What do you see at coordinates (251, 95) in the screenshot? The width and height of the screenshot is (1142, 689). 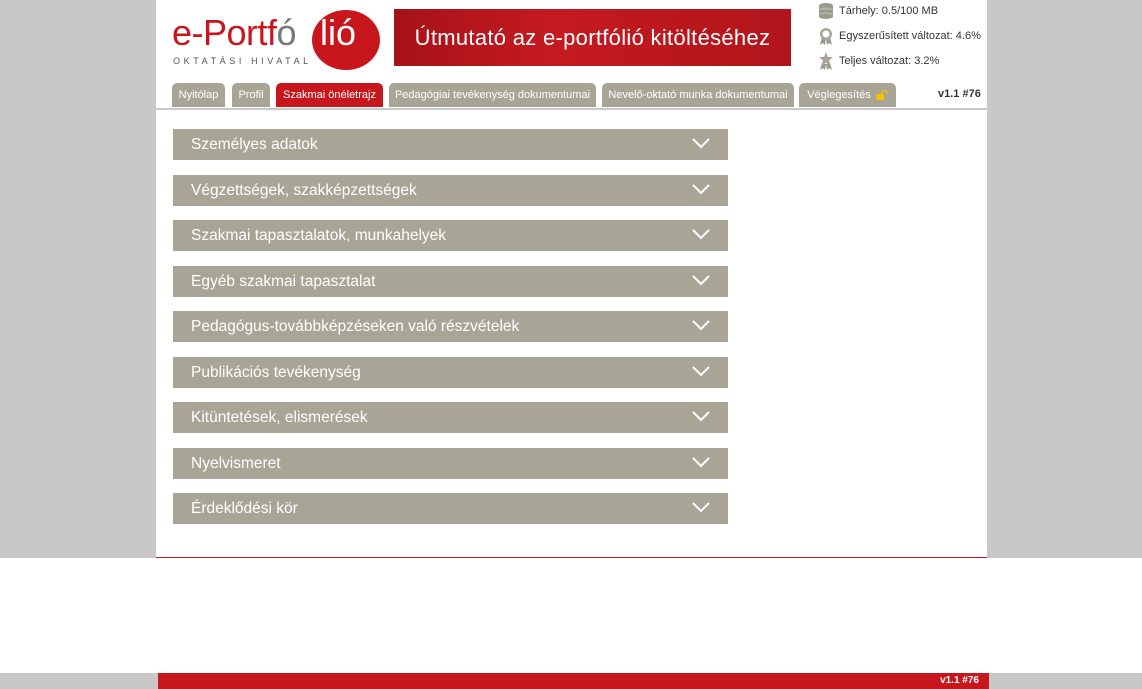 I see `tab-profil: Profil` at bounding box center [251, 95].